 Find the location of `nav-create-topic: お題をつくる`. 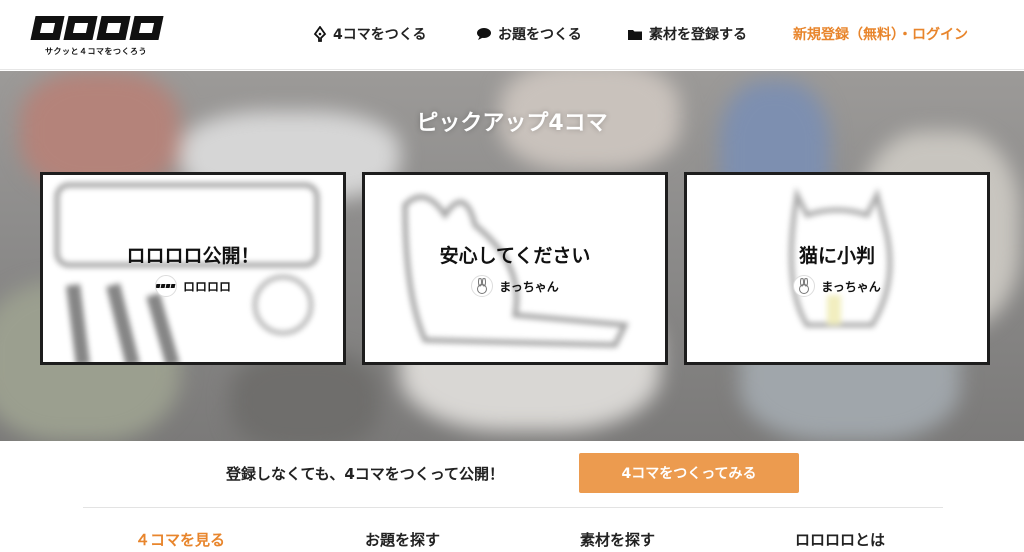

nav-create-topic: お題をつくる is located at coordinates (529, 34).